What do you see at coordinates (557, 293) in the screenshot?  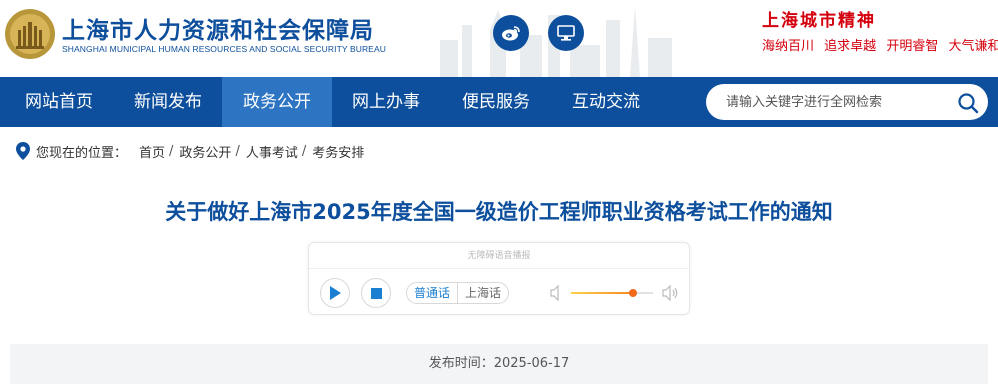 I see `volume-low-icon` at bounding box center [557, 293].